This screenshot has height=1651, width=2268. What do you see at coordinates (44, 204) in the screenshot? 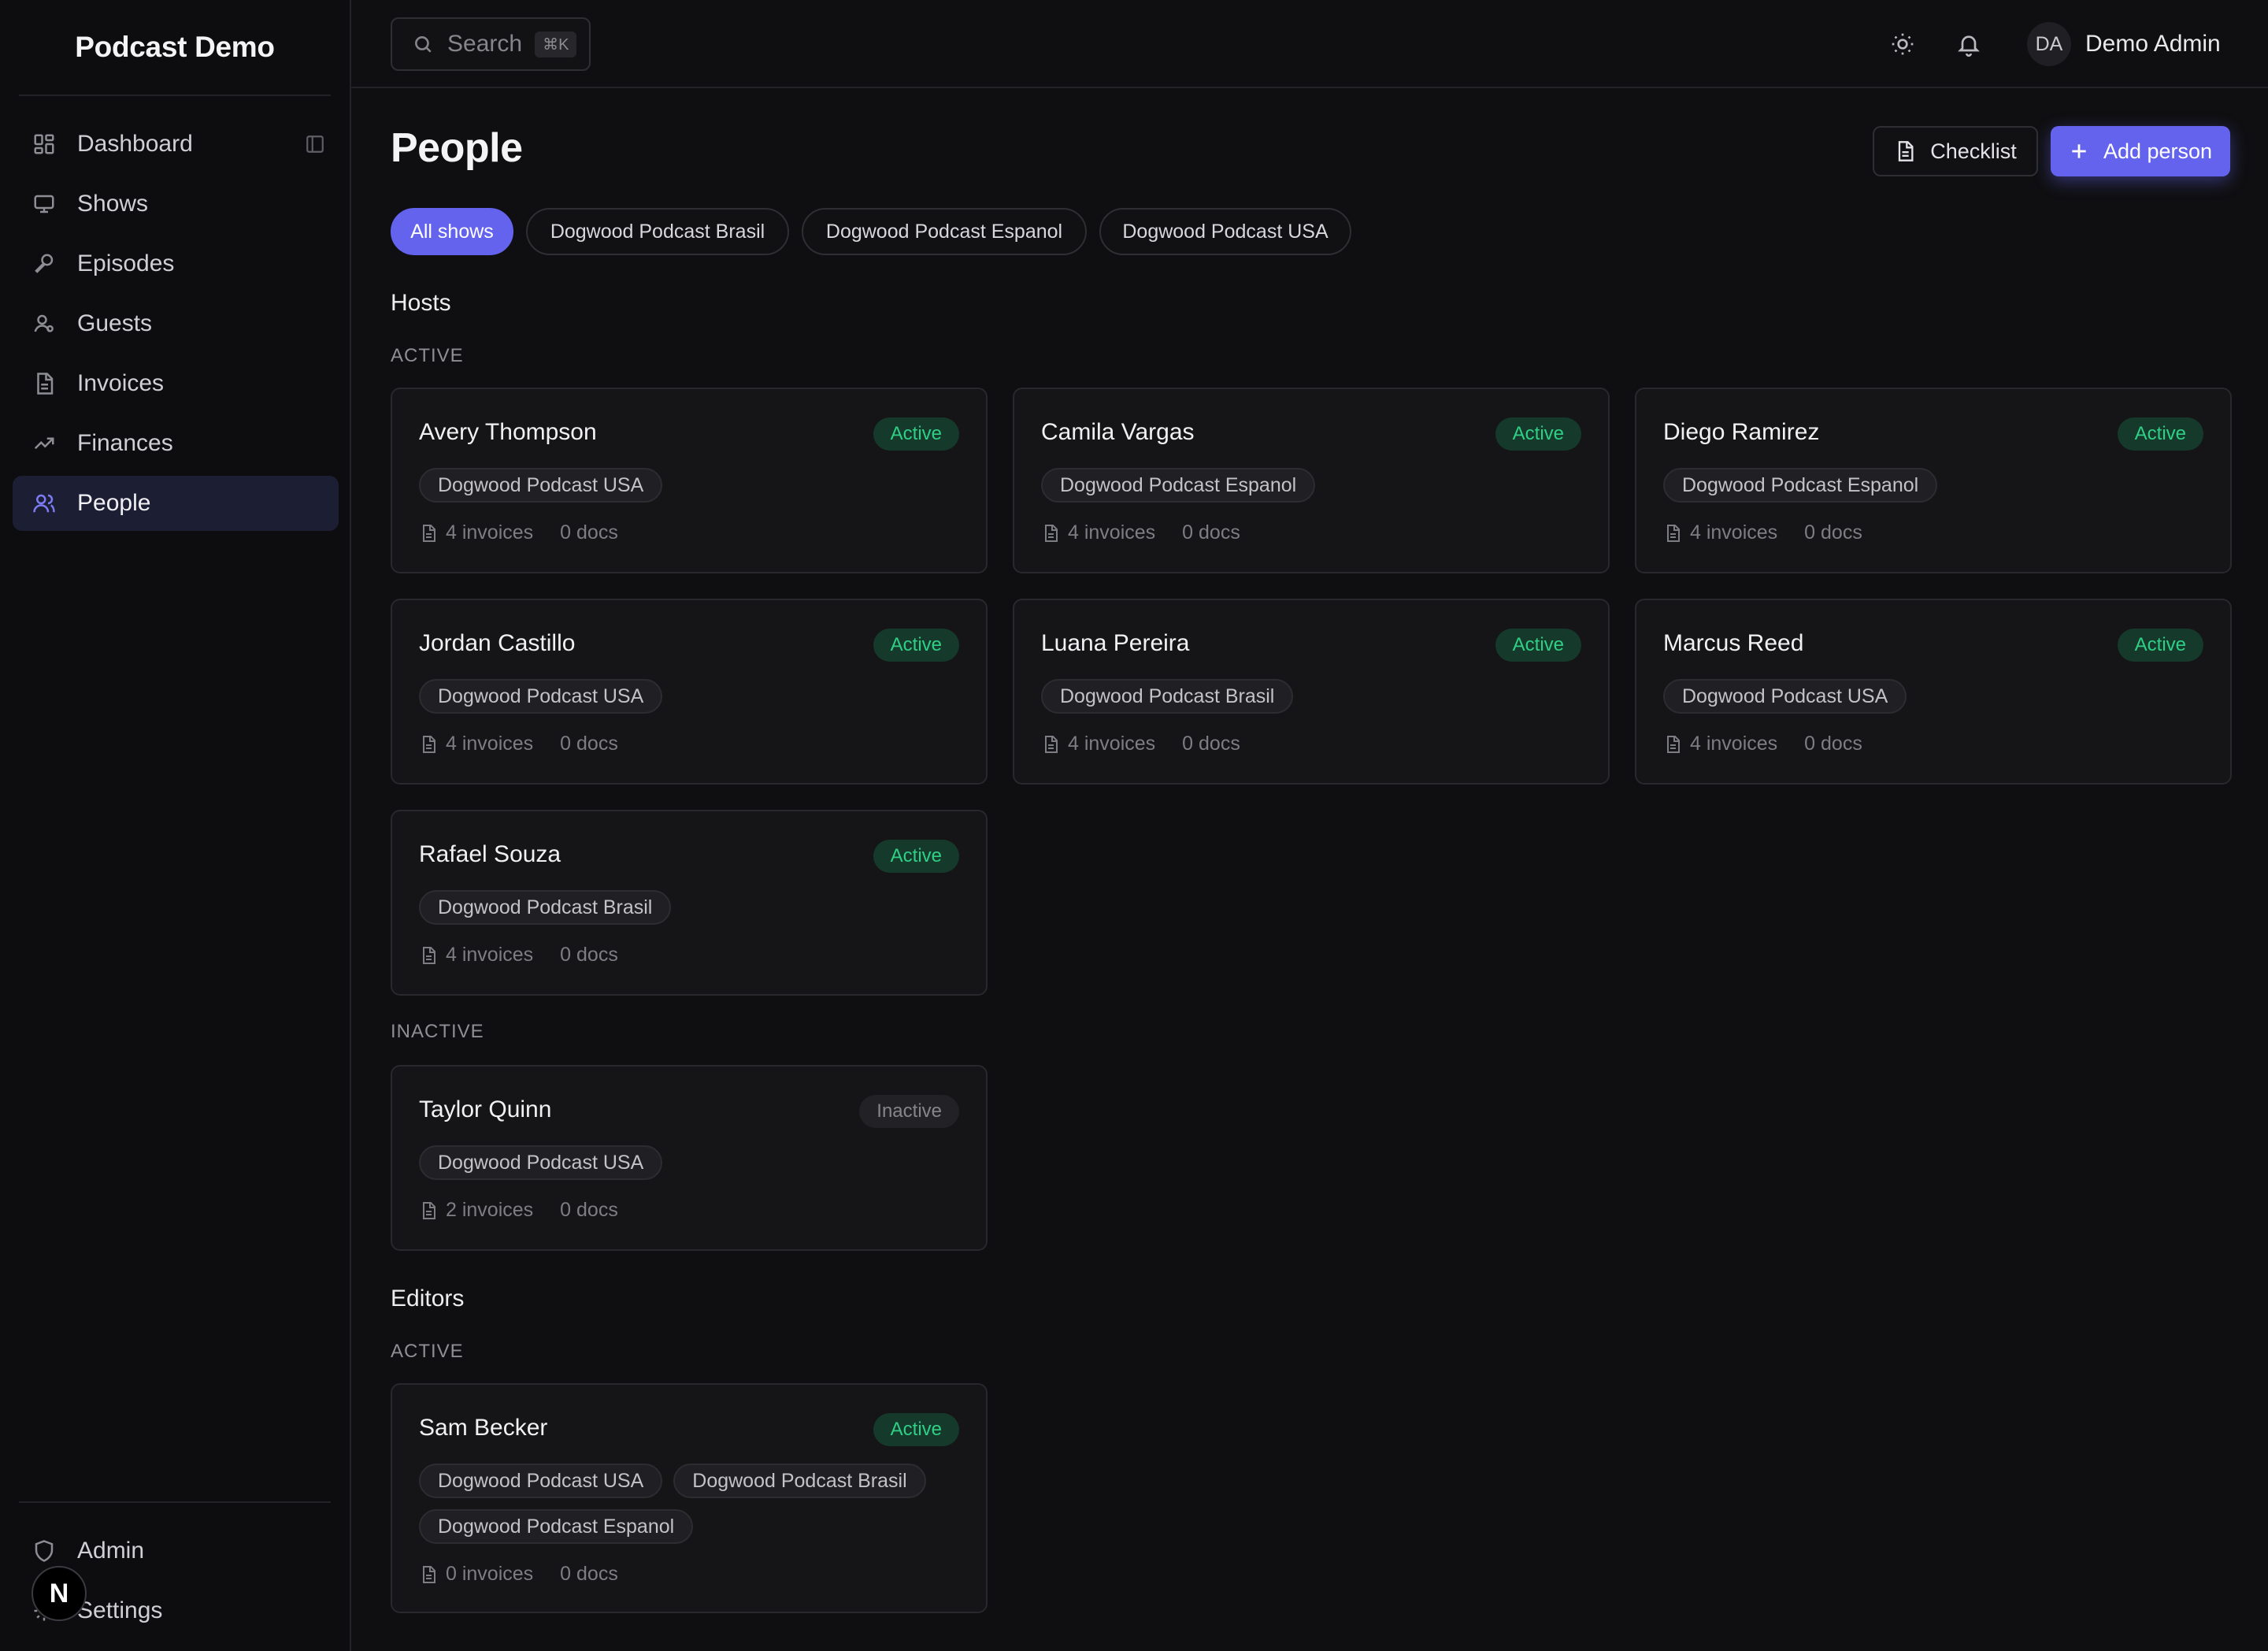
I see `monitor-icon` at bounding box center [44, 204].